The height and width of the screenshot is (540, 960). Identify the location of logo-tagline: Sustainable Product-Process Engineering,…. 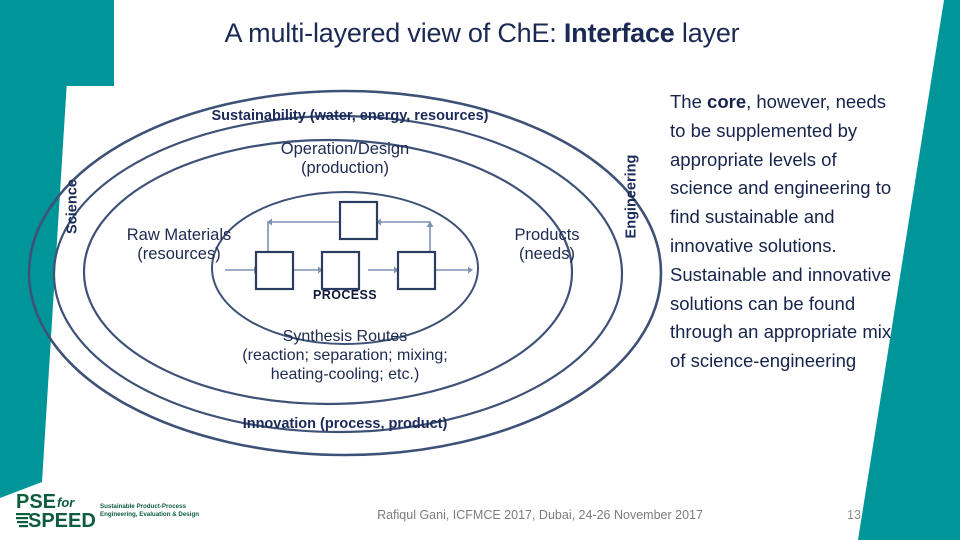
(170, 511).